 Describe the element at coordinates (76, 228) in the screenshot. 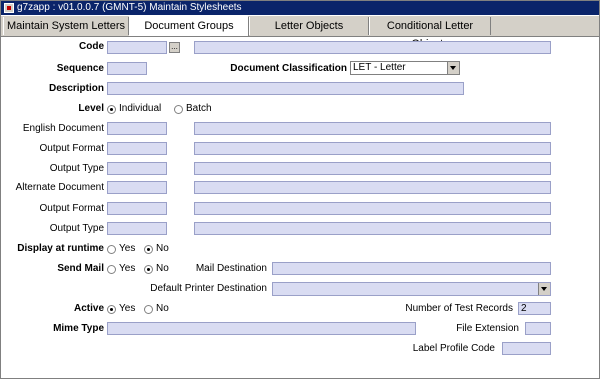

I see `output-type2-label: Output Type` at that location.